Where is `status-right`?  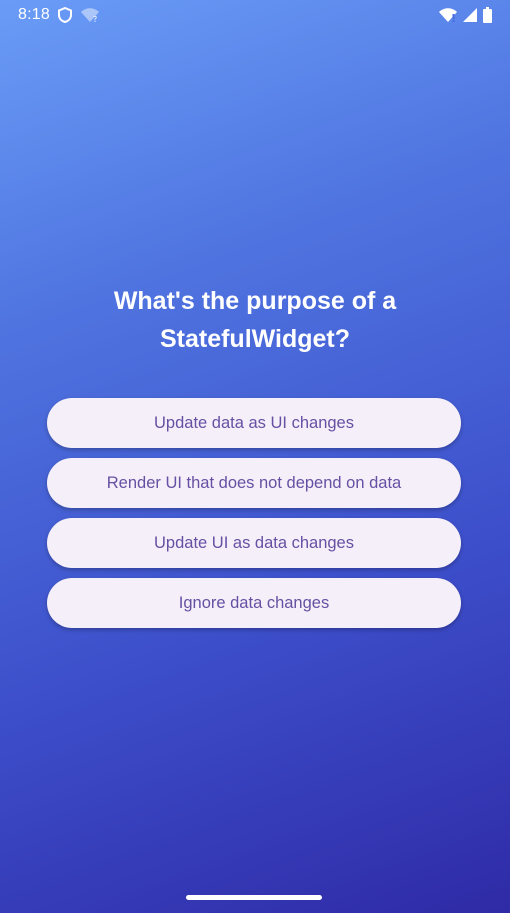
status-right is located at coordinates (465, 15).